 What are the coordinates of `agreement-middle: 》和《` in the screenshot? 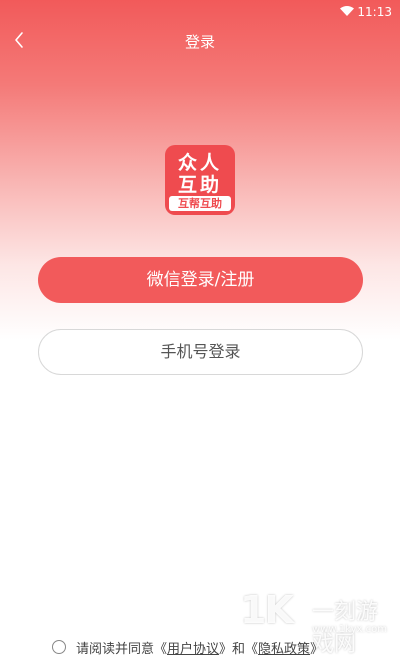 It's located at (239, 649).